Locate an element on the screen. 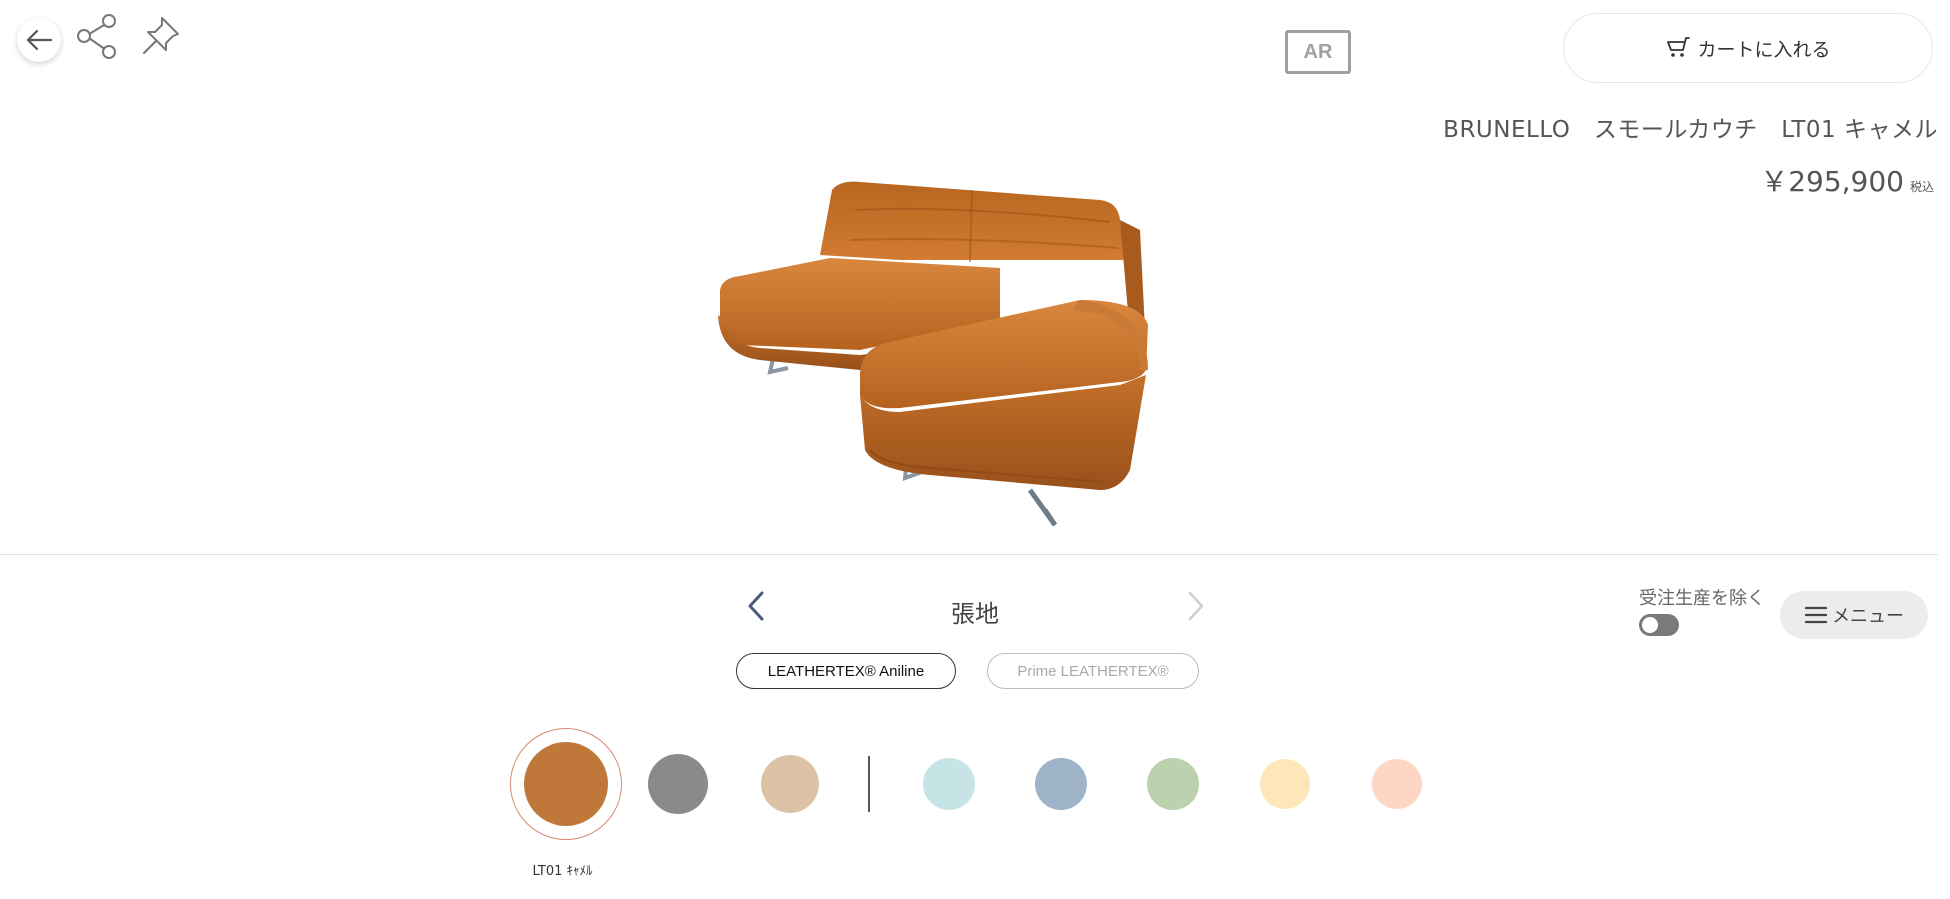  category-title: 張地 is located at coordinates (975, 614).